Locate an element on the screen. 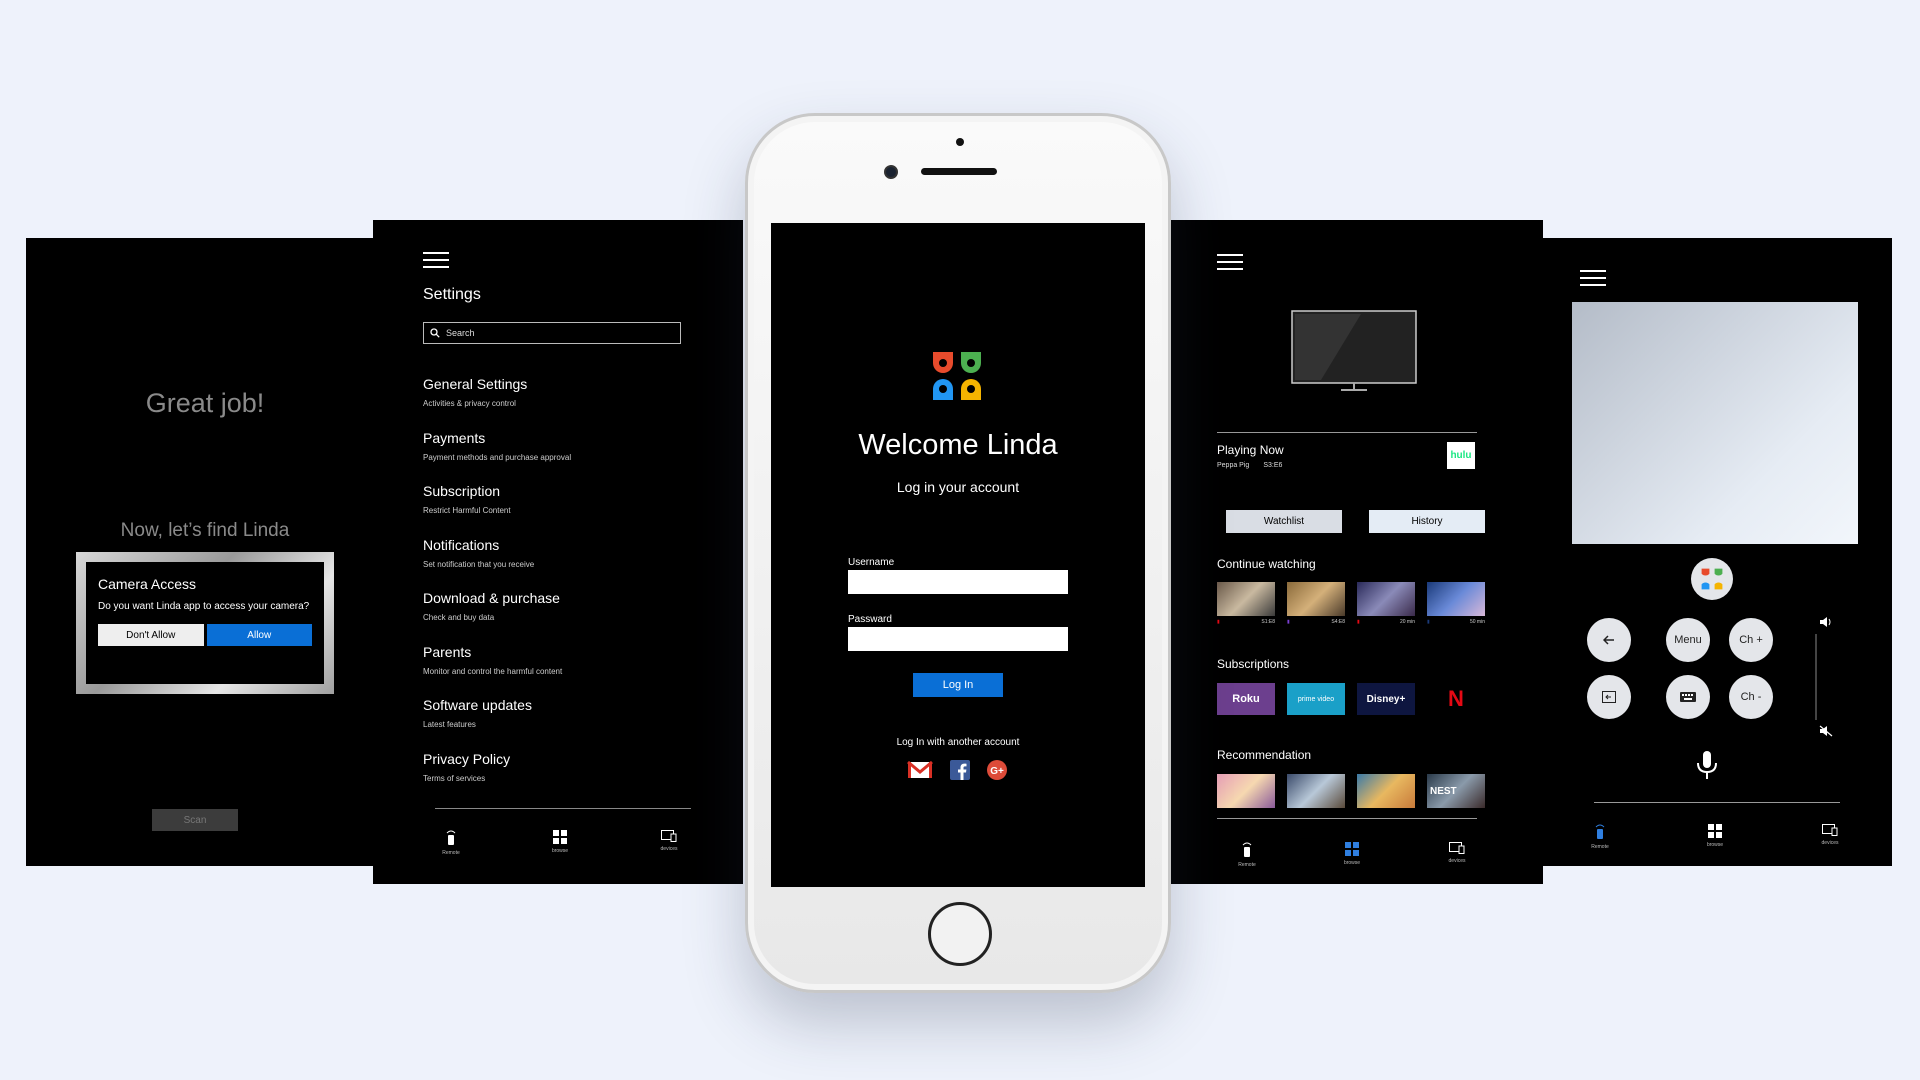  continue-thumbnail: ▮ S4:E8 is located at coordinates (1316, 603).